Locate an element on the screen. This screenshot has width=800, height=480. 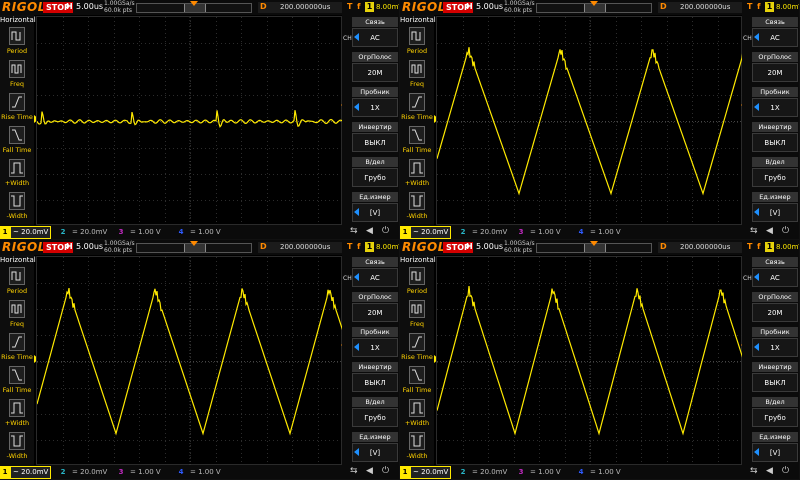
menu-item-title: В/дел is located at coordinates (775, 402).